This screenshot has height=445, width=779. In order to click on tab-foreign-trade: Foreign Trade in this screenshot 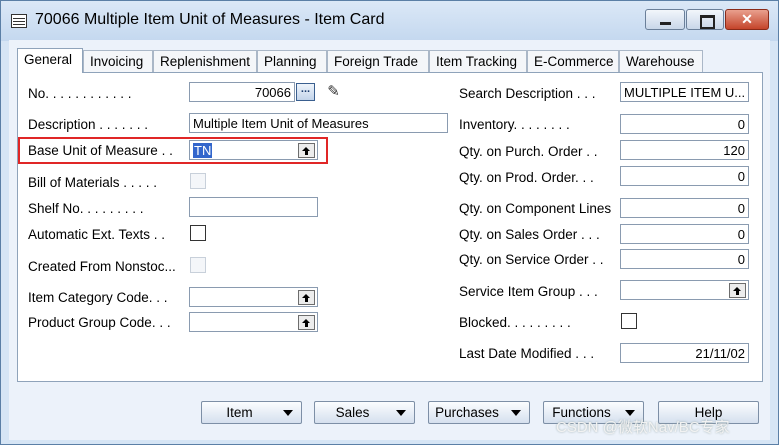, I will do `click(378, 61)`.